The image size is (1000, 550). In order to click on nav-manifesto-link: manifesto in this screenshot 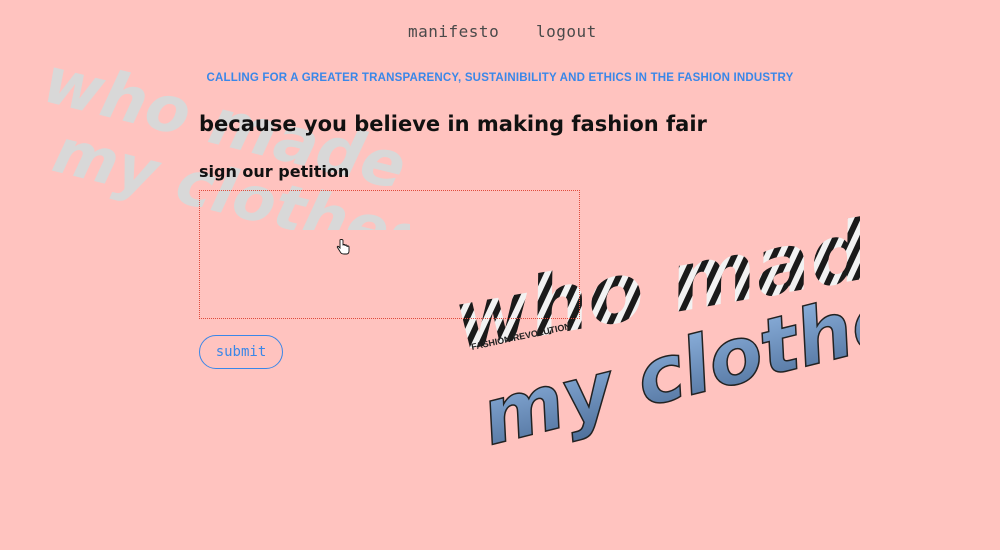, I will do `click(453, 31)`.